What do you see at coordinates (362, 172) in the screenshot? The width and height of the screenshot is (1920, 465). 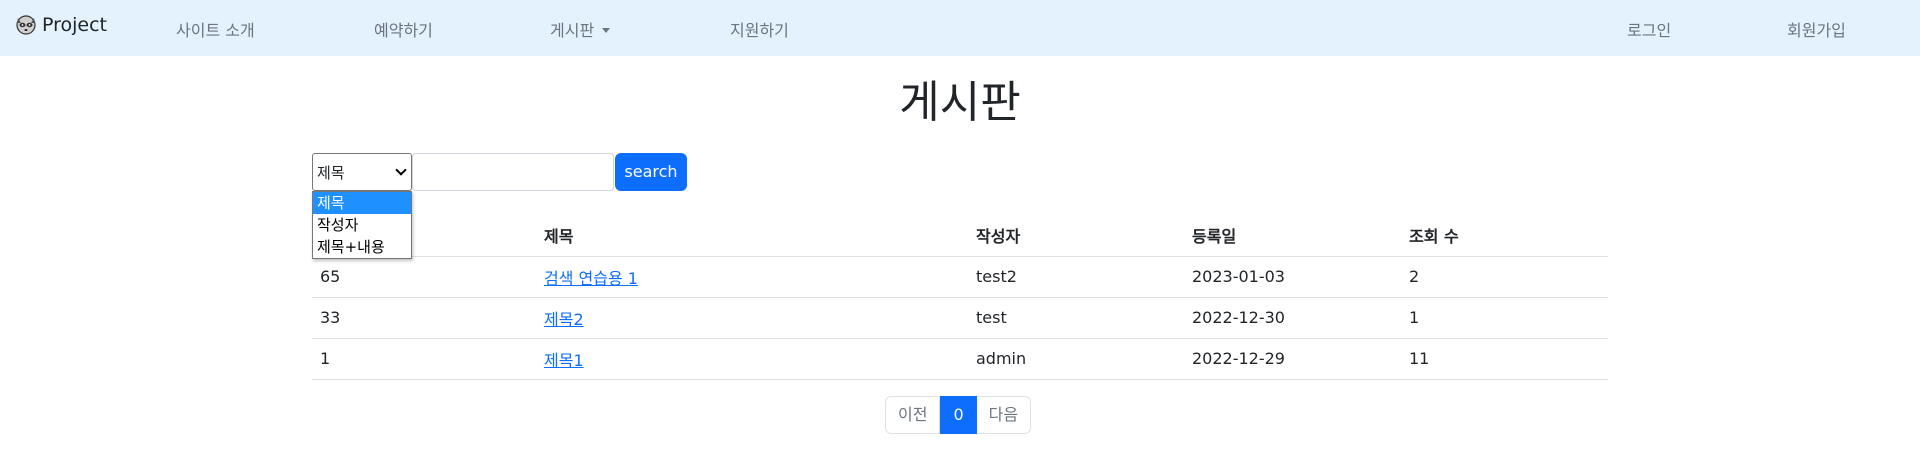 I see `search-type-select: 제목` at bounding box center [362, 172].